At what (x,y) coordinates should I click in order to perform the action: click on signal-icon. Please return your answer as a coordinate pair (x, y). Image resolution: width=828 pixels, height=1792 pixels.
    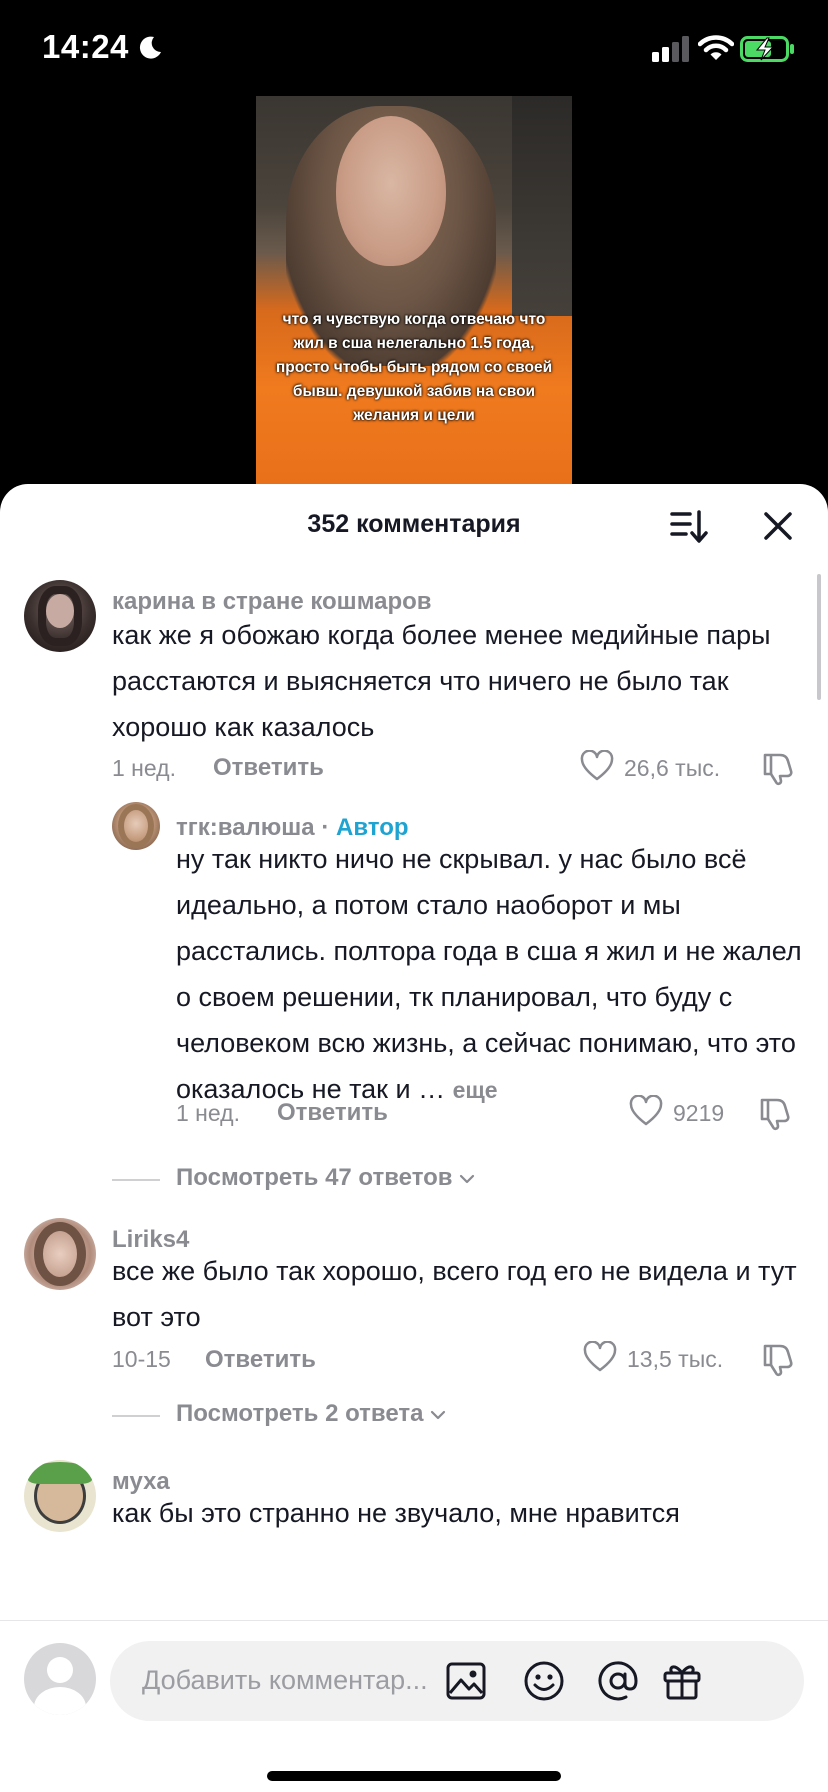
    Looking at the image, I should click on (670, 49).